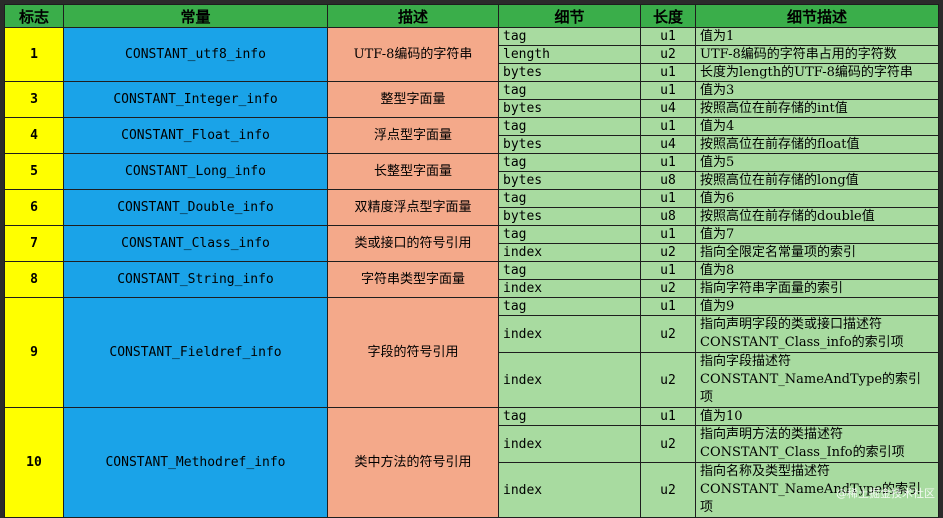  I want to click on header-flag: 标志, so click(34, 16).